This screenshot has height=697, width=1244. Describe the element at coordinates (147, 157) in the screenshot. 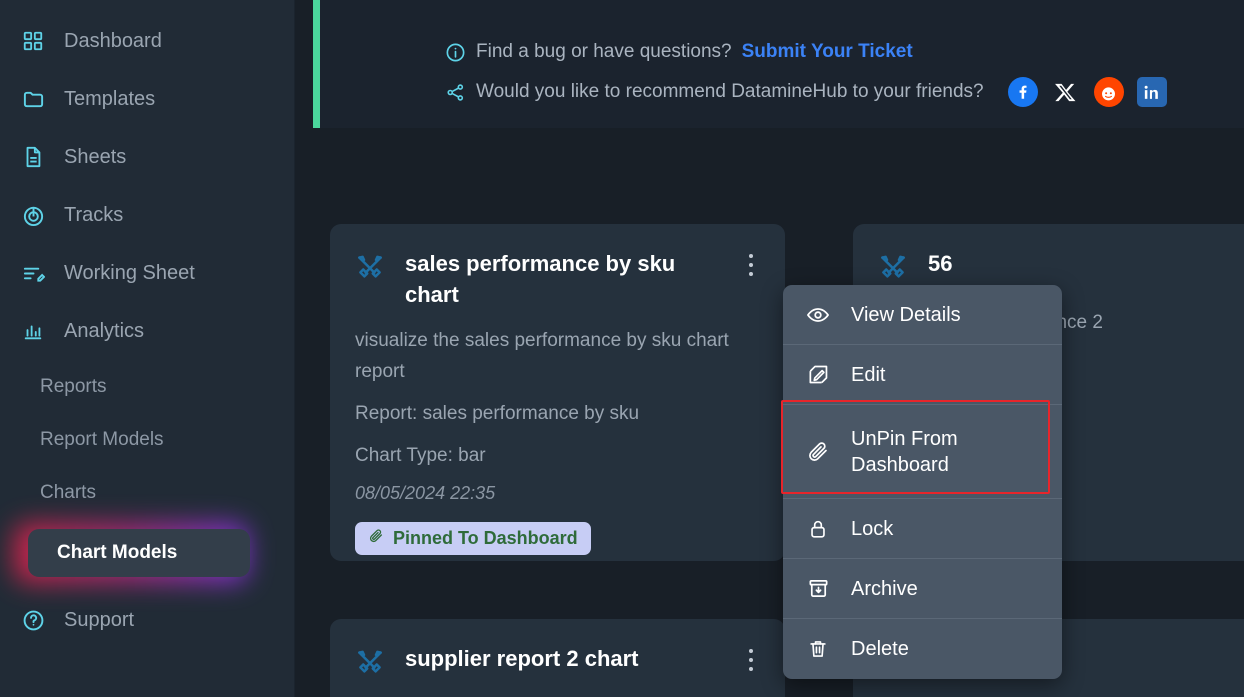

I see `sidebar-item-sheets: Sheets` at that location.